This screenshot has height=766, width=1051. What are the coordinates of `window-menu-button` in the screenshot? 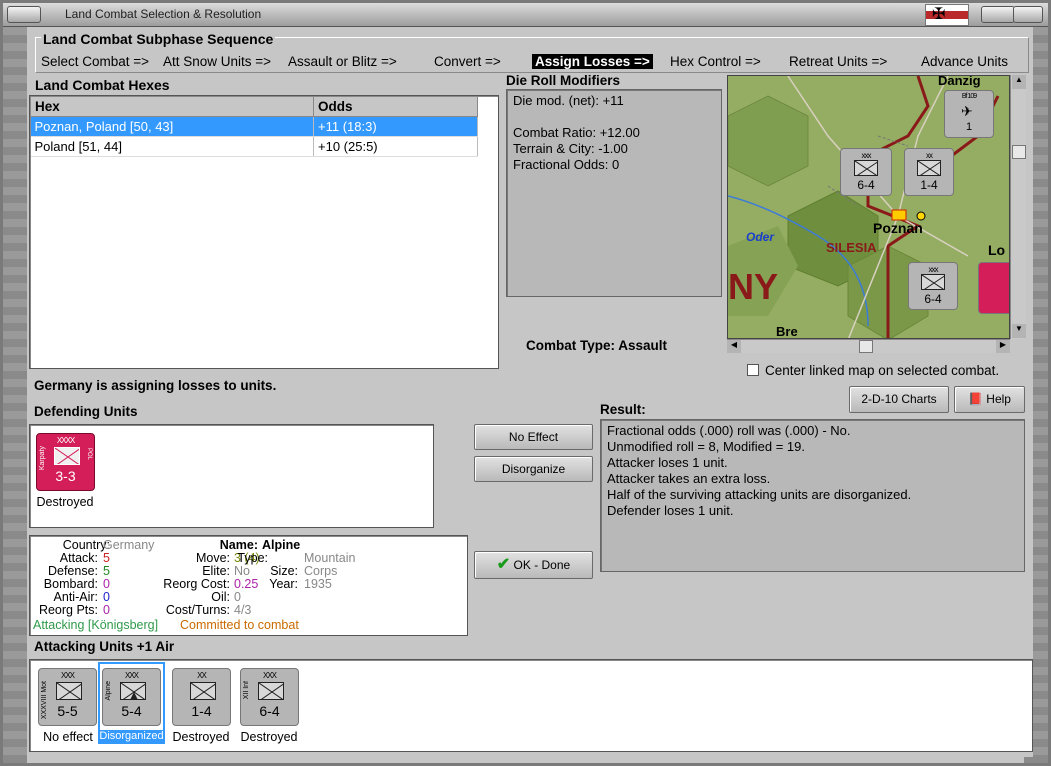 It's located at (24, 14).